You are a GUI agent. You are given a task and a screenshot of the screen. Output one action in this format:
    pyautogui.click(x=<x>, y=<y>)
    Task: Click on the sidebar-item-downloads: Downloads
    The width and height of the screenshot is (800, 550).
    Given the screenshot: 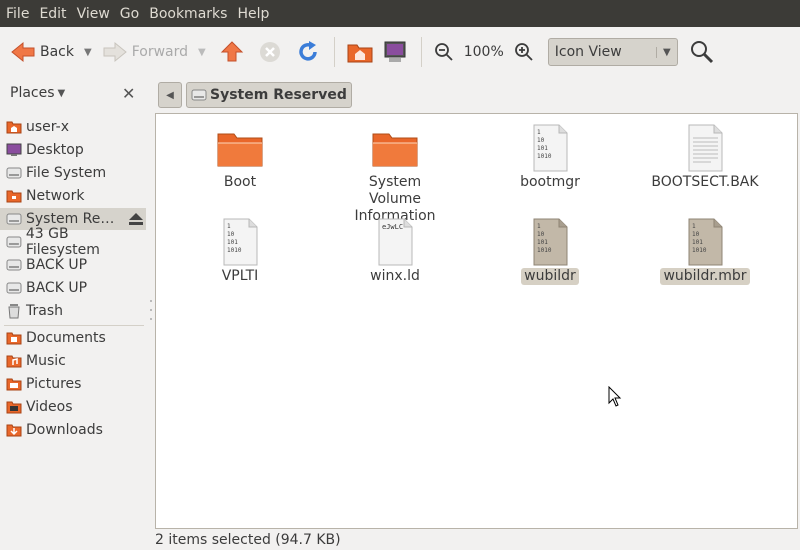 What is the action you would take?
    pyautogui.click(x=73, y=430)
    